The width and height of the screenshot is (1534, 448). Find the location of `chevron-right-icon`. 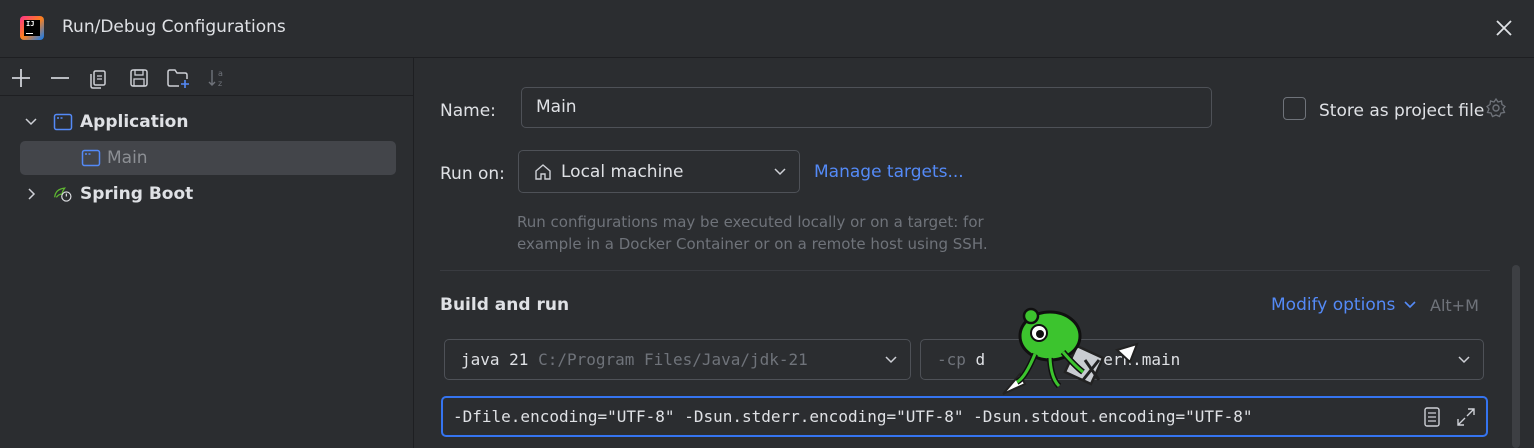

chevron-right-icon is located at coordinates (31, 194).